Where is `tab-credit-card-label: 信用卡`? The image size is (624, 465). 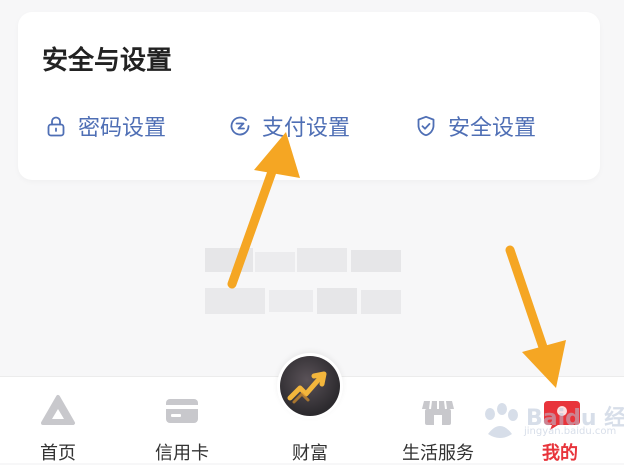
tab-credit-card-label: 信用卡 is located at coordinates (182, 453).